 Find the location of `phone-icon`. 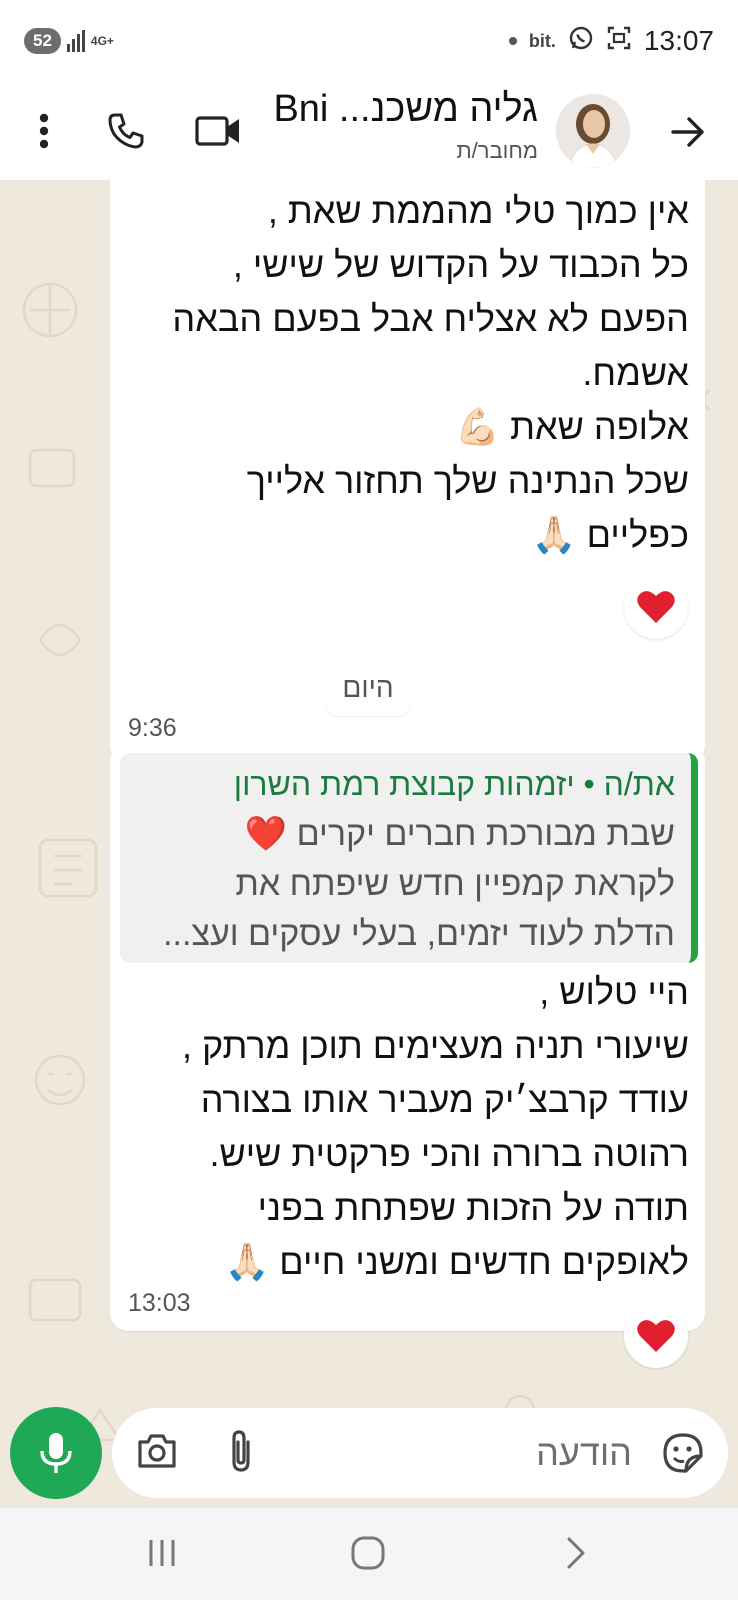

phone-icon is located at coordinates (126, 131).